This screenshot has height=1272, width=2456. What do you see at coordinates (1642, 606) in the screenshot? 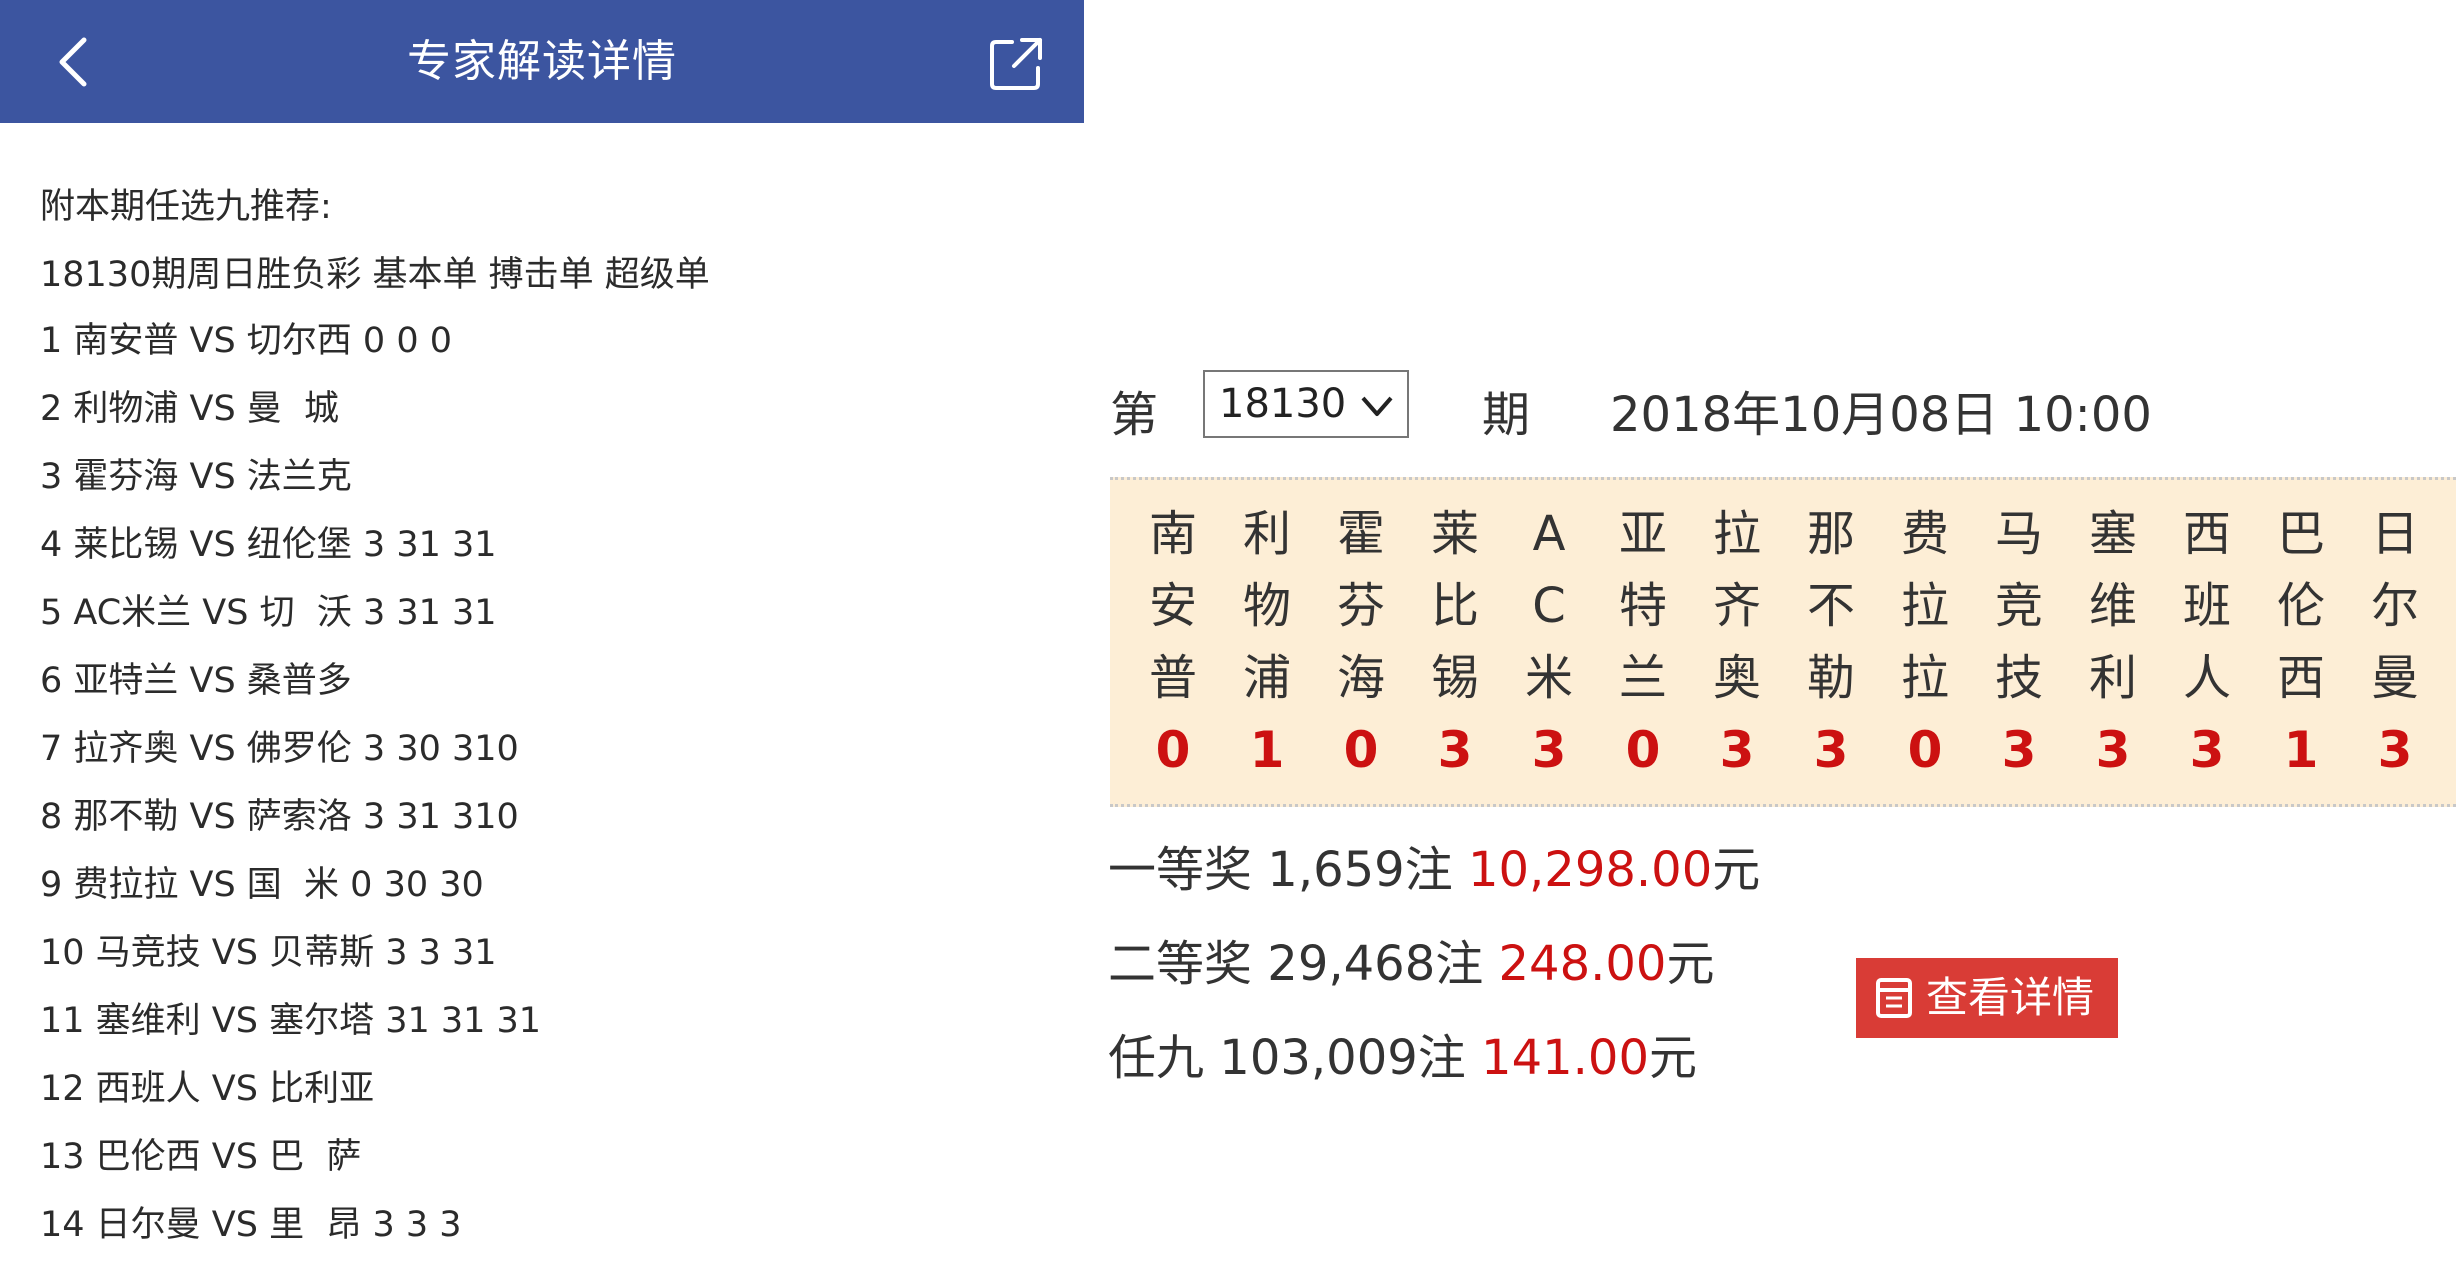
I see `team-char: 特` at bounding box center [1642, 606].